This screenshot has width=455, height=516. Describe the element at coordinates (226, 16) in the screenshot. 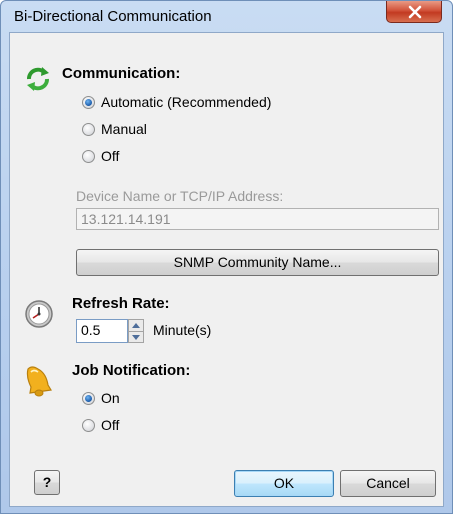

I see `title-bar: Bi-Directional Communication` at that location.